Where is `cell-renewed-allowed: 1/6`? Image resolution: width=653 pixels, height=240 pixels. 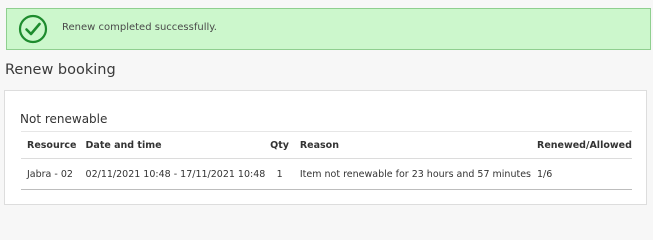 cell-renewed-allowed: 1/6 is located at coordinates (581, 174).